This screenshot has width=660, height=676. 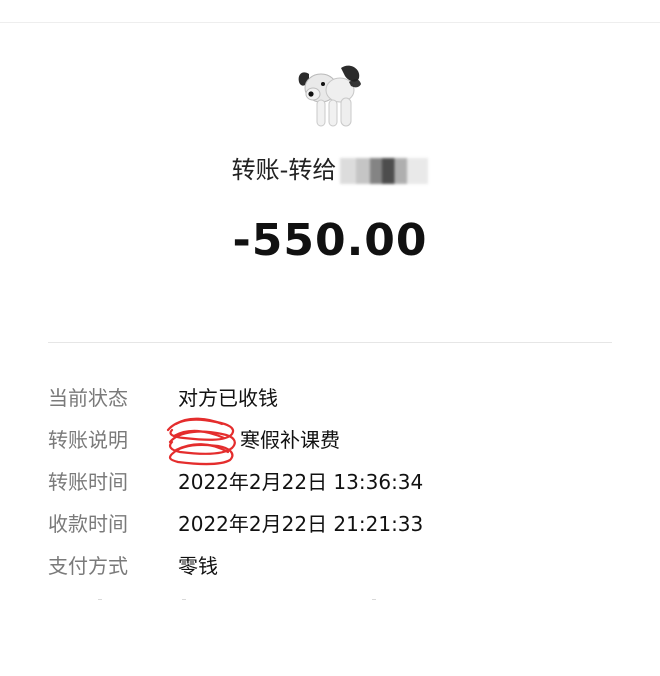 I want to click on recipient-name-redaction, so click(x=384, y=171).